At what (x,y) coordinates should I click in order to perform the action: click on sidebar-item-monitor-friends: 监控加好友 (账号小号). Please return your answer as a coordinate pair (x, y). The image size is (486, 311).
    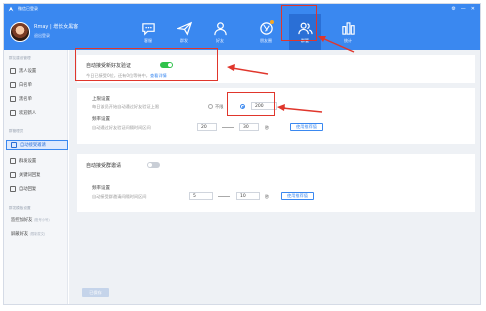
    Looking at the image, I should click on (30, 220).